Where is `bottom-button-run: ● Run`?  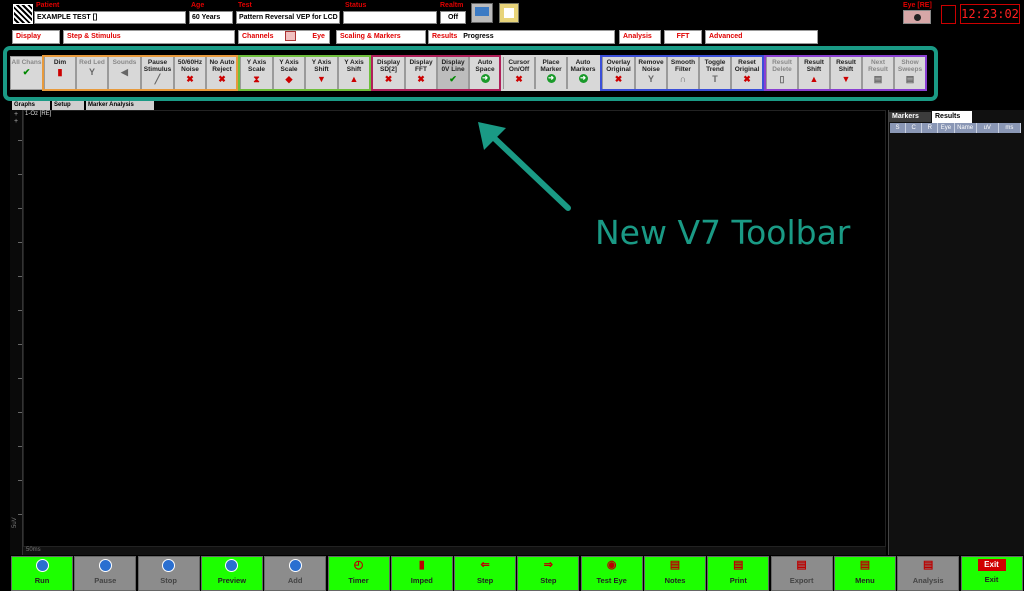
bottom-button-run: ● Run is located at coordinates (42, 573).